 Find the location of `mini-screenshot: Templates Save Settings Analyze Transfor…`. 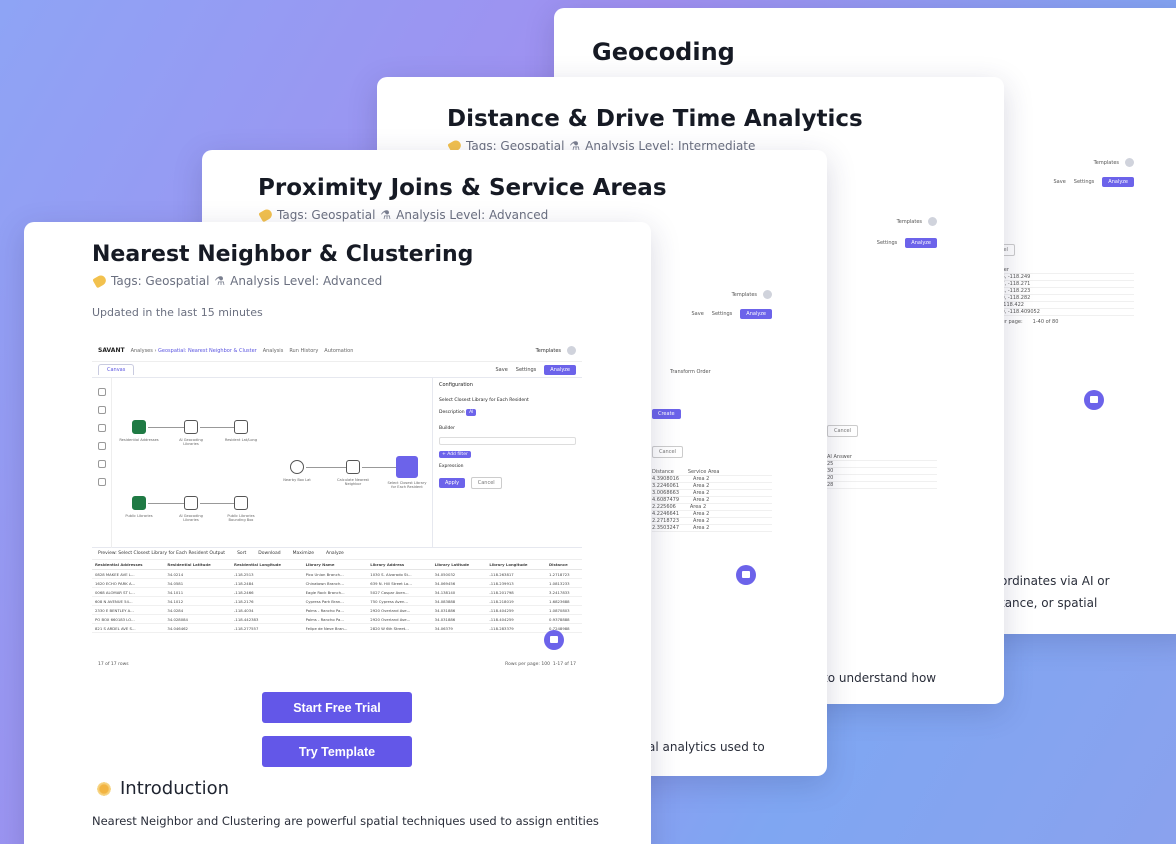

mini-screenshot: Templates Save Settings Analyze Transfor… is located at coordinates (712, 437).